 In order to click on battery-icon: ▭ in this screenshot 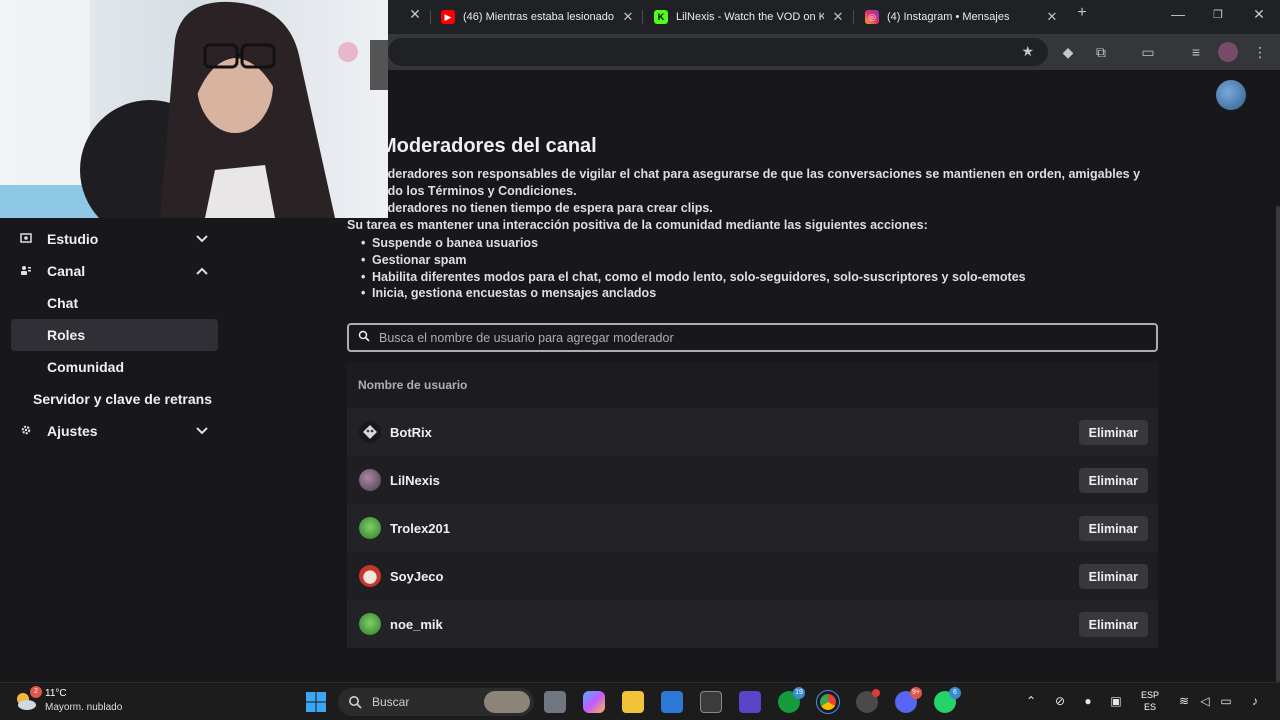, I will do `click(1226, 701)`.